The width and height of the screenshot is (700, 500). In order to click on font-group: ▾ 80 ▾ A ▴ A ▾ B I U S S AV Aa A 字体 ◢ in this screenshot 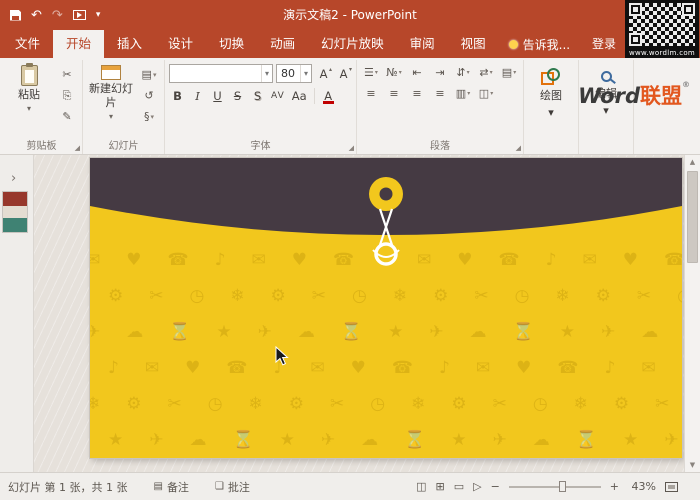, I will do `click(261, 107)`.